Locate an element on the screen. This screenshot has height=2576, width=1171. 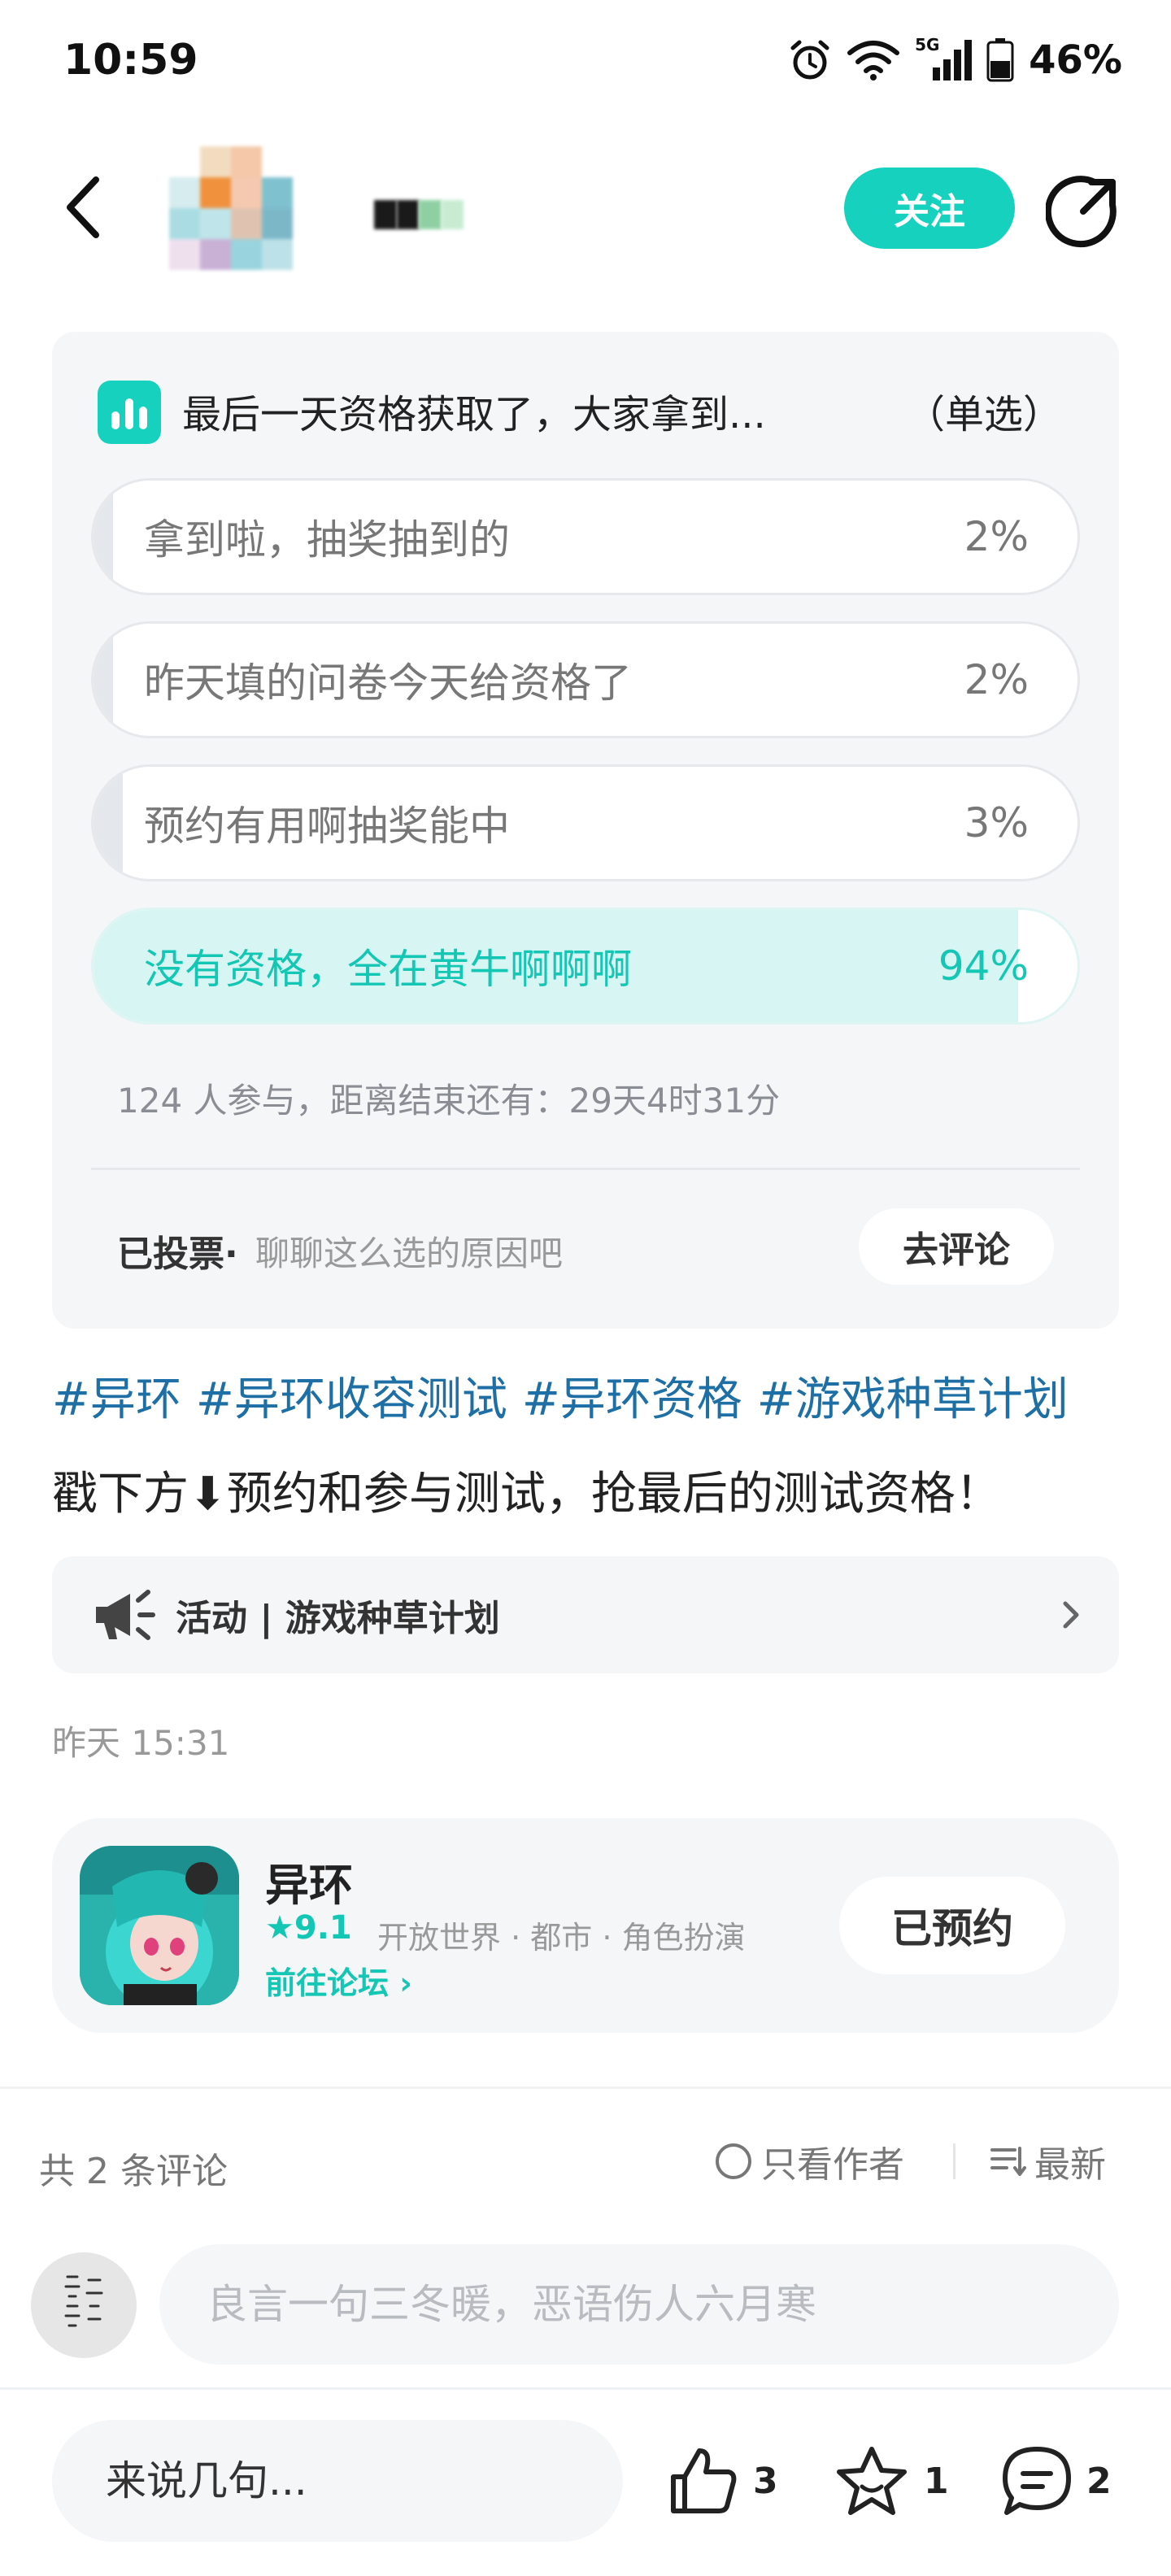
comment-count: 共 2 条评论 is located at coordinates (133, 2172).